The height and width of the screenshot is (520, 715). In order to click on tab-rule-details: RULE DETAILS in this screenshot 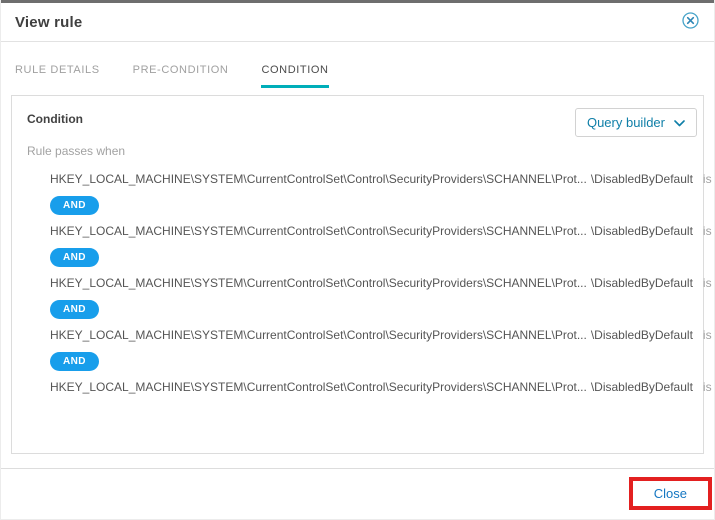, I will do `click(57, 76)`.